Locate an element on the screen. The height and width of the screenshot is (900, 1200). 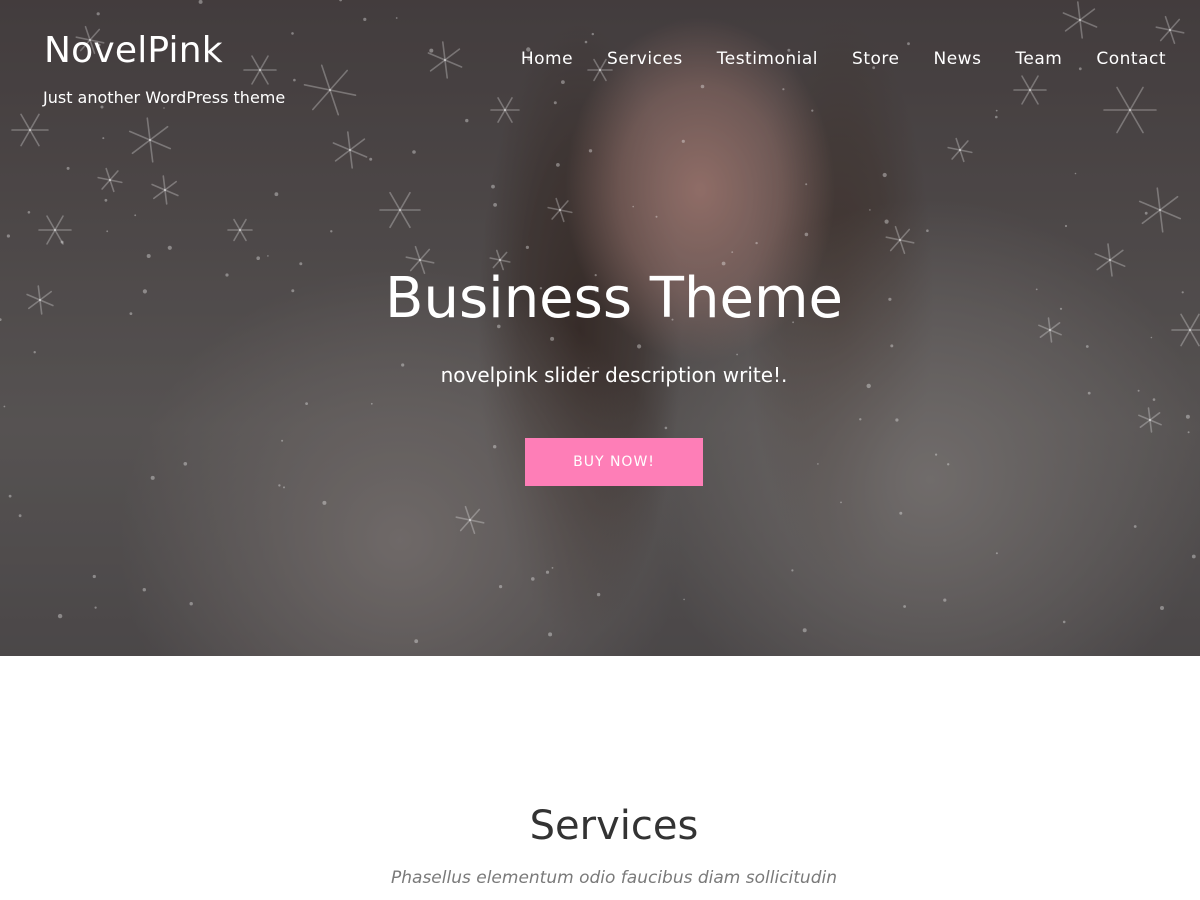
site-title: NovelPink is located at coordinates (133, 50).